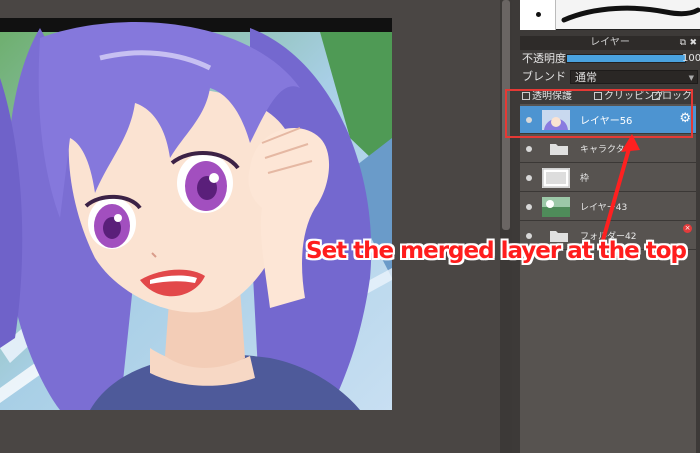 The height and width of the screenshot is (453, 700). Describe the element at coordinates (559, 149) in the screenshot. I see `folder-icon` at that location.